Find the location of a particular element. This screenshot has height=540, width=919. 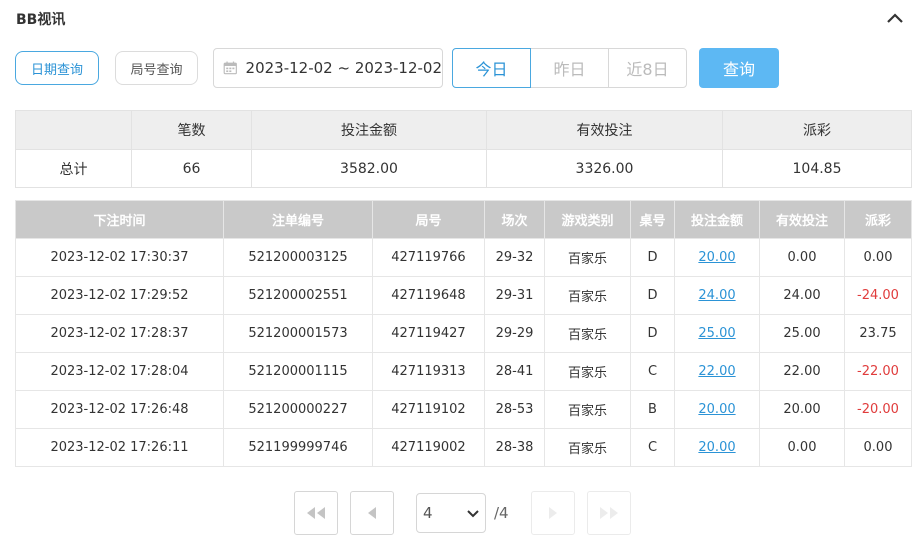

date-range-value: 2023-12-02 ~ 2023-12-02 is located at coordinates (343, 68).